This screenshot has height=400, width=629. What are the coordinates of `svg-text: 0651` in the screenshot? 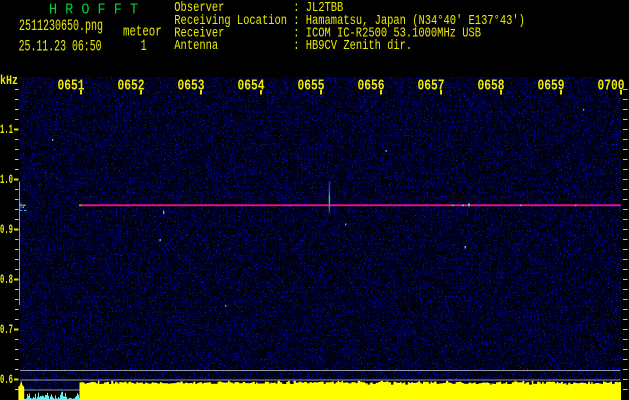 It's located at (71, 85).